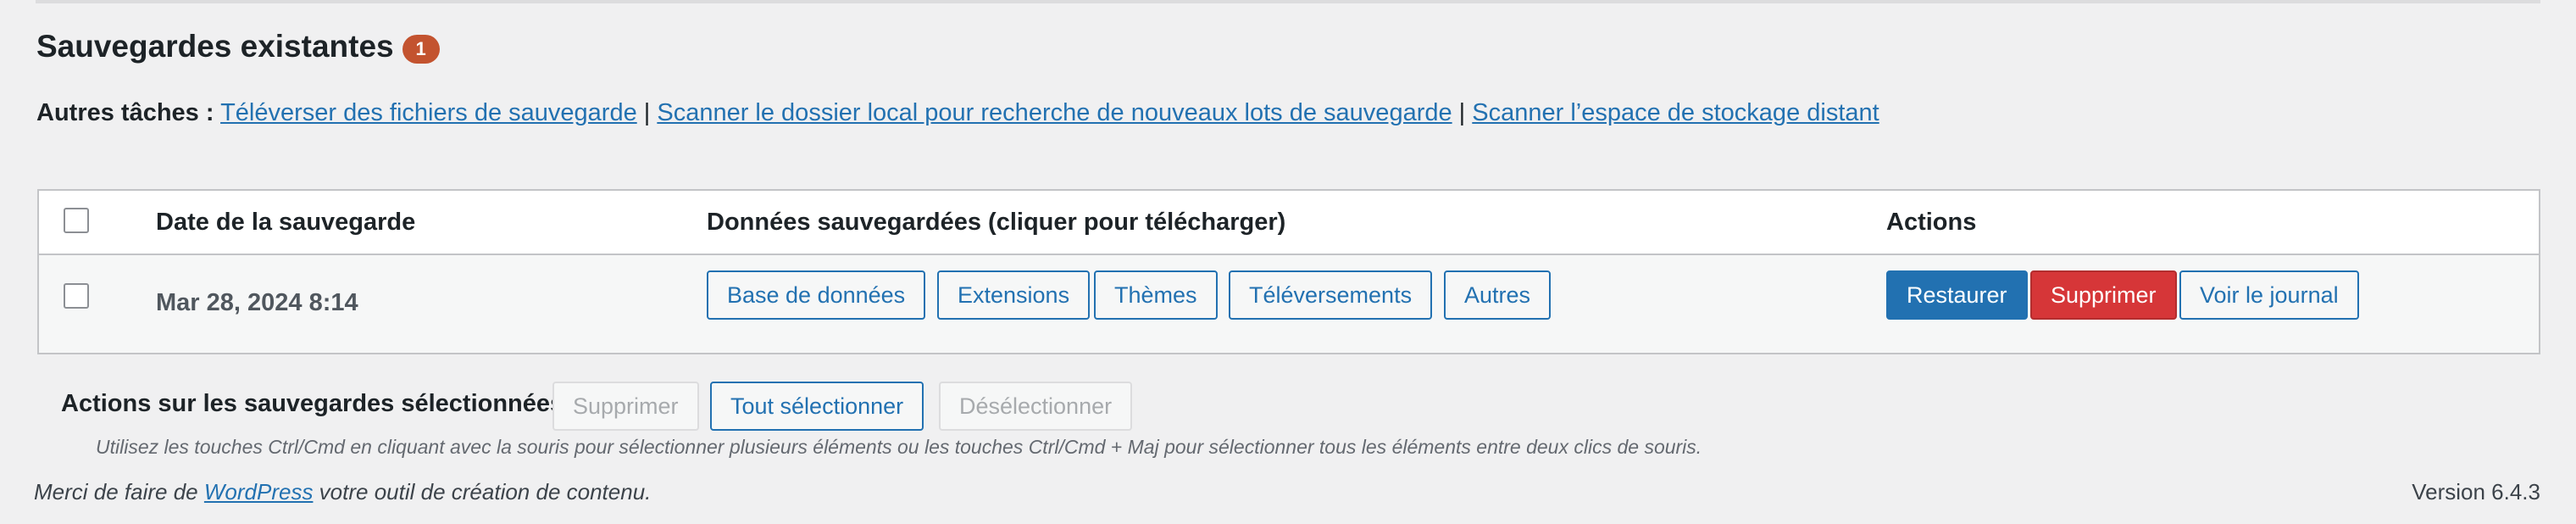  What do you see at coordinates (215, 46) in the screenshot?
I see `section-title: Sauvegardes existantes` at bounding box center [215, 46].